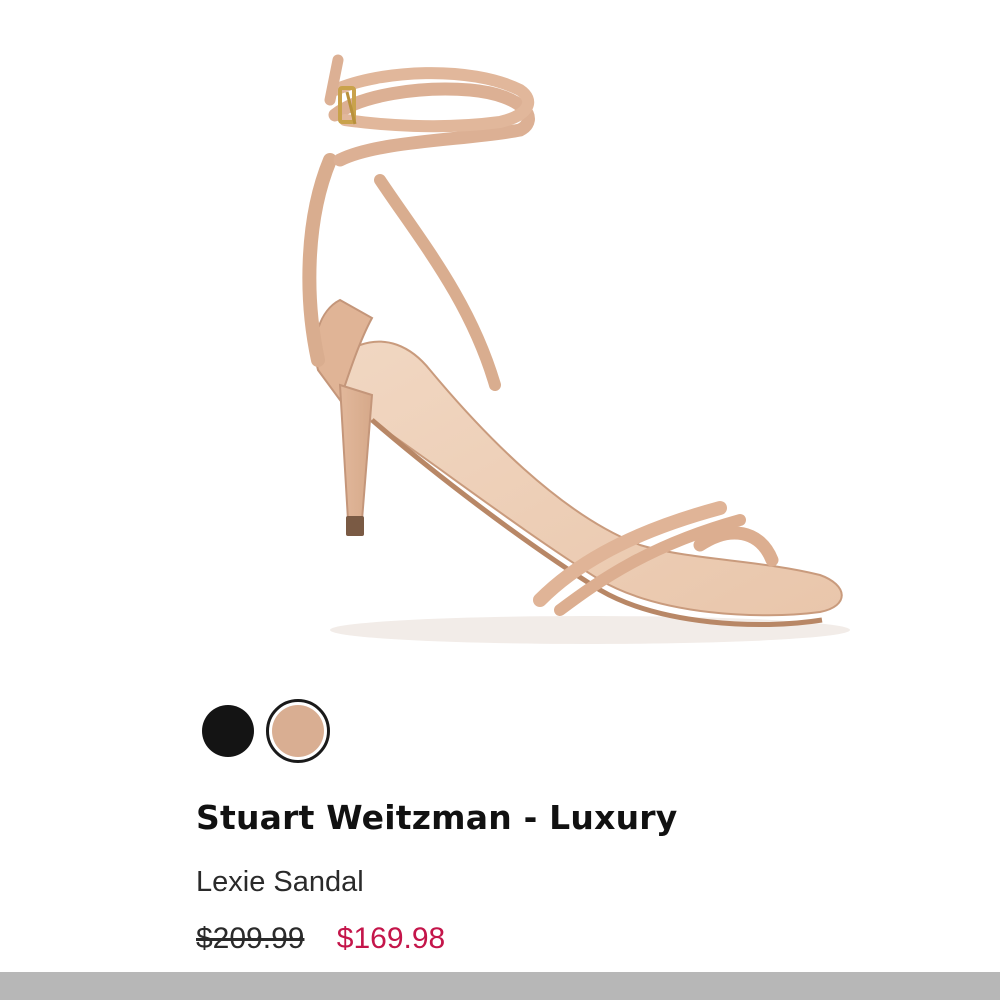 Image resolution: width=1000 pixels, height=1000 pixels. I want to click on strap-tail, so click(334, 80).